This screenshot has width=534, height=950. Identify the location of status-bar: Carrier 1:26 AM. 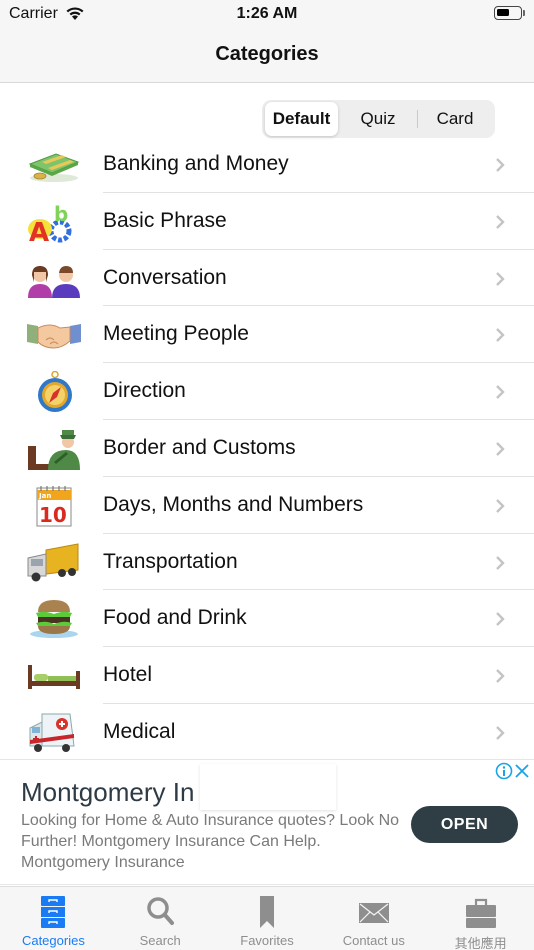
(267, 14).